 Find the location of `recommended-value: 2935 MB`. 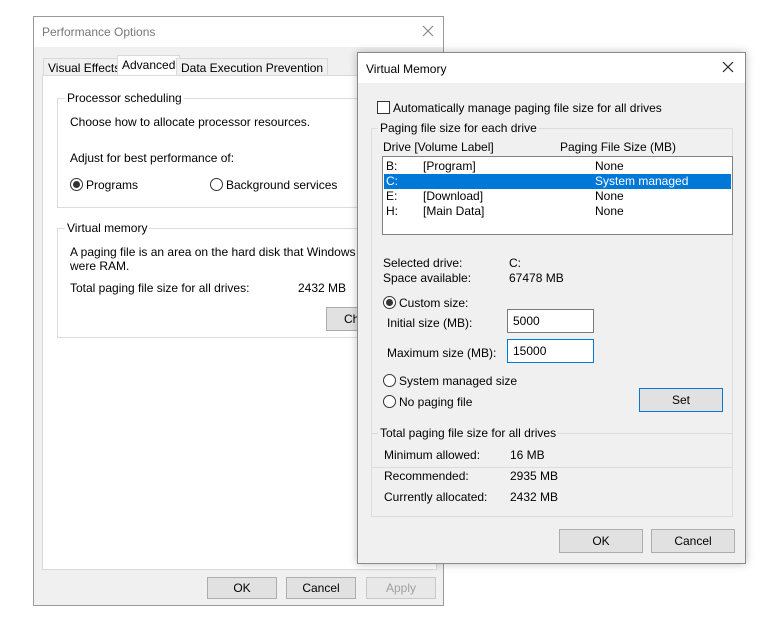

recommended-value: 2935 MB is located at coordinates (534, 476).